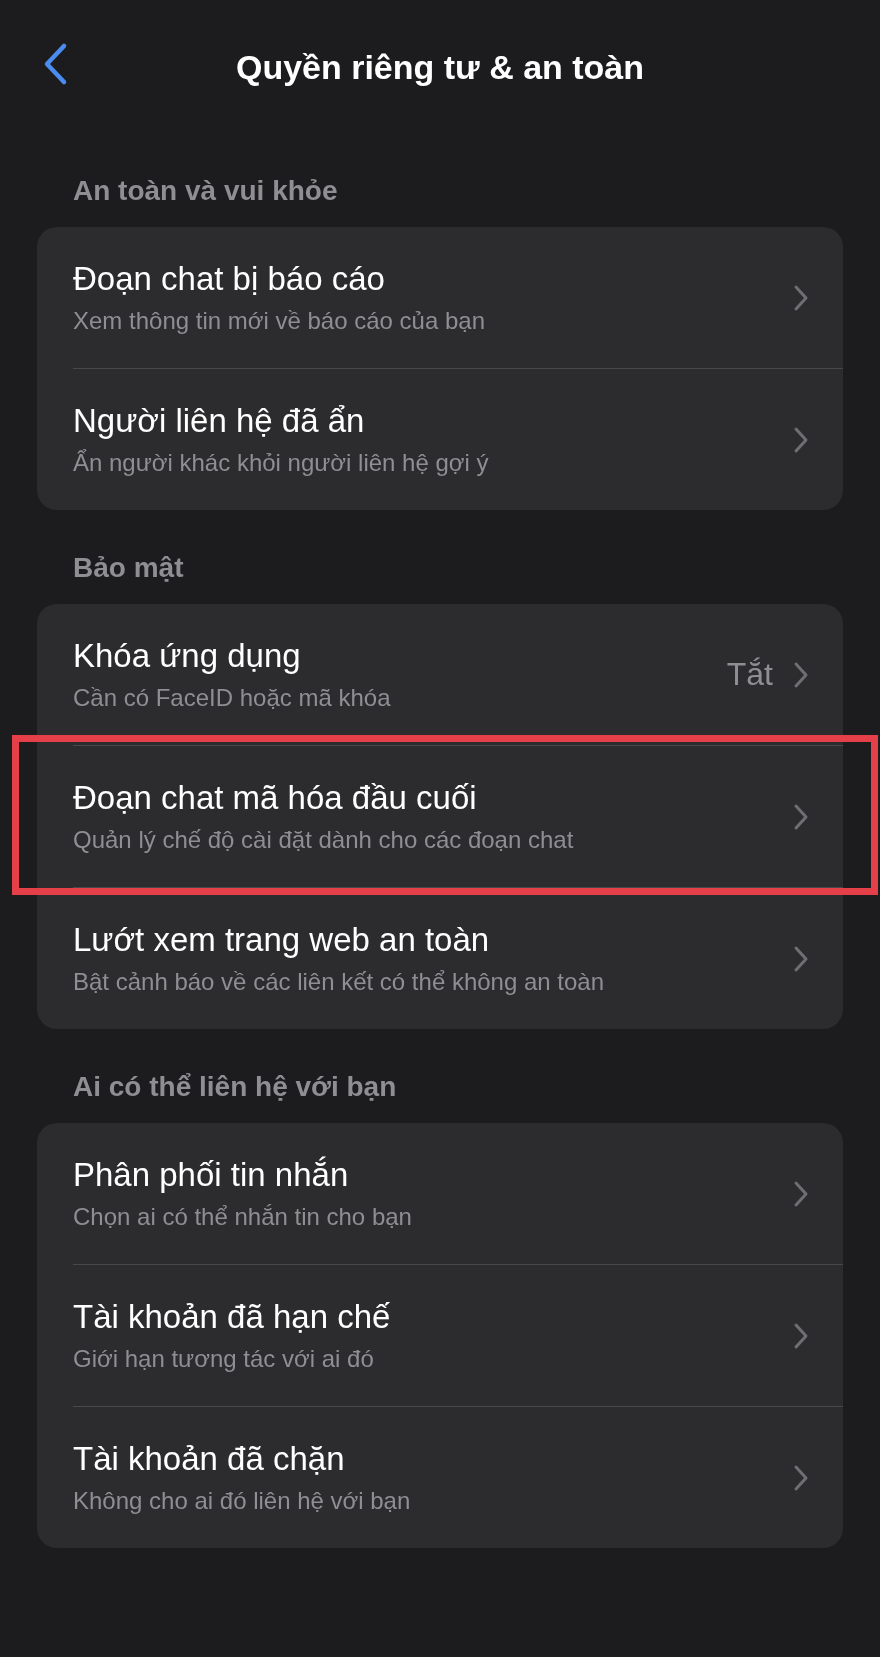 This screenshot has width=880, height=1657. What do you see at coordinates (229, 279) in the screenshot?
I see `row-title: Đoạn chat bị báo cáo` at bounding box center [229, 279].